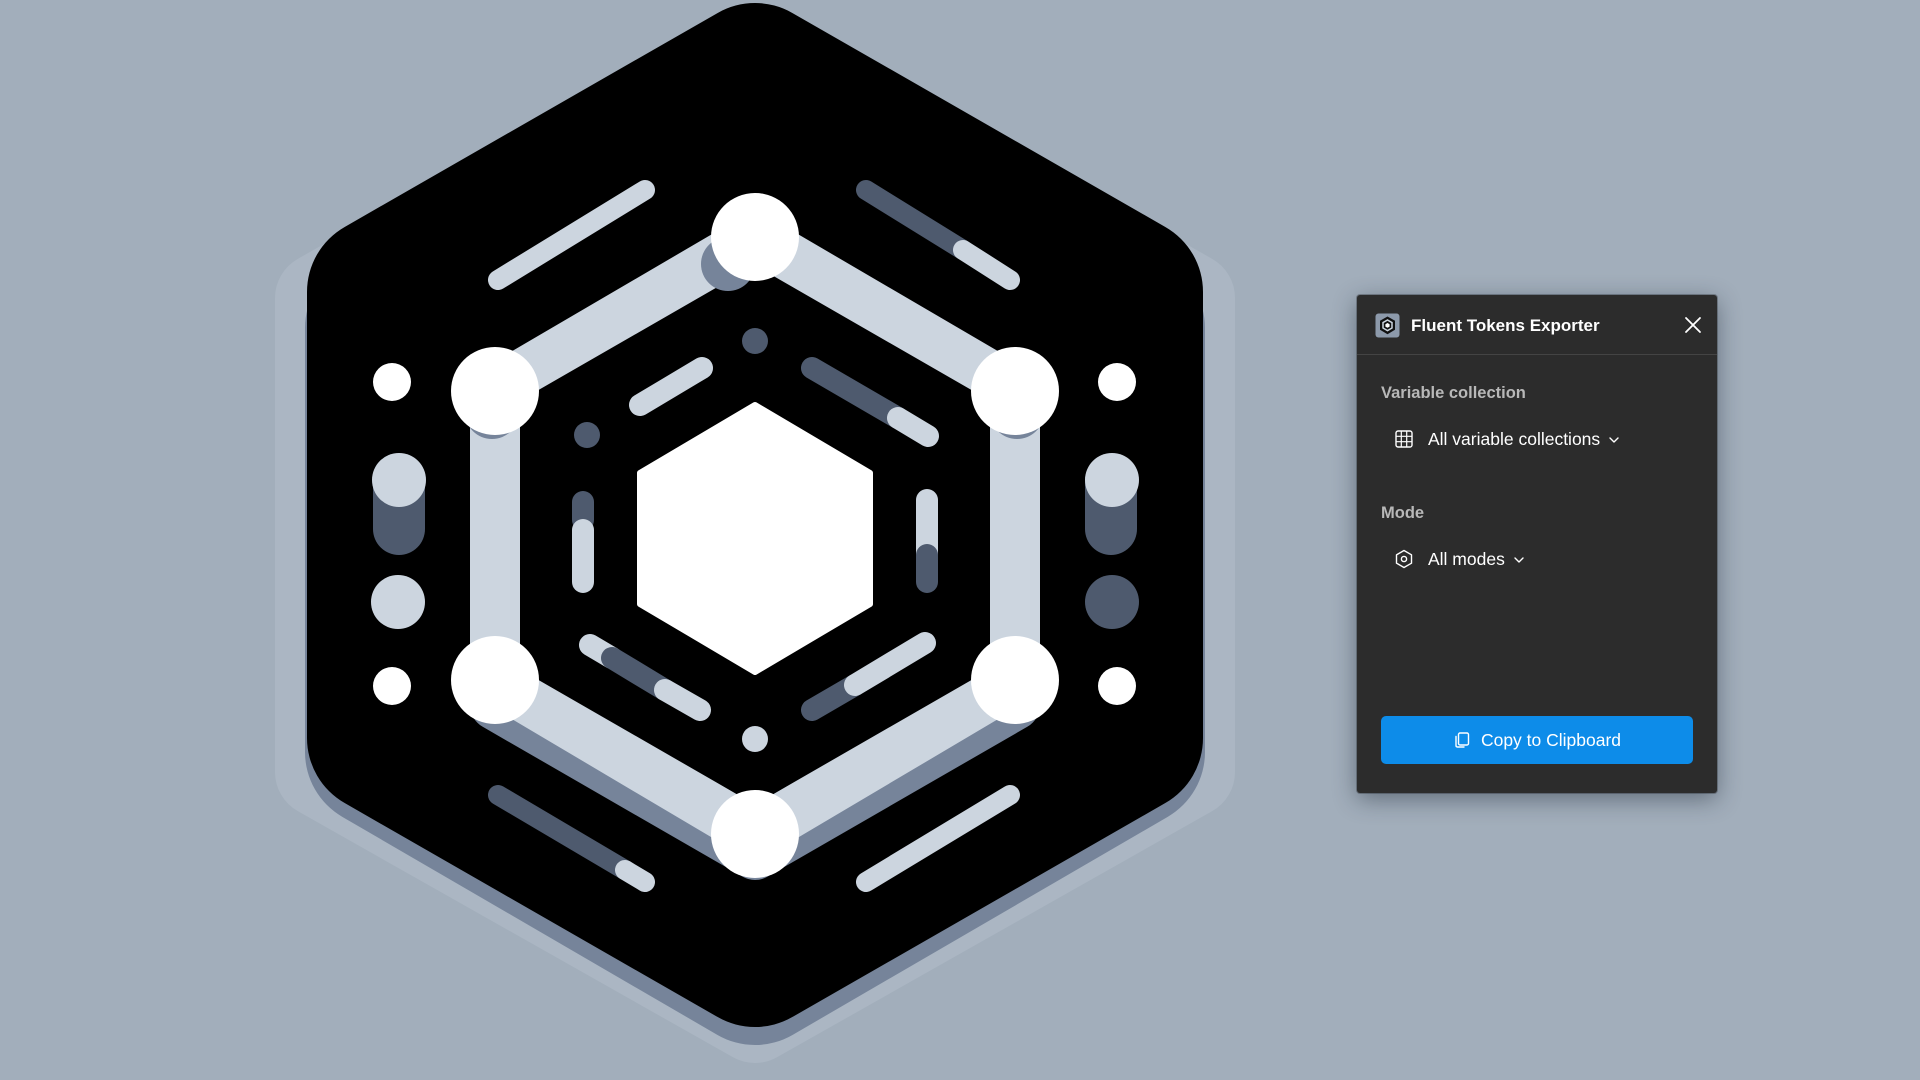 The width and height of the screenshot is (1920, 1080). What do you see at coordinates (1551, 740) in the screenshot?
I see `copy-button-label: Copy to Clipboard` at bounding box center [1551, 740].